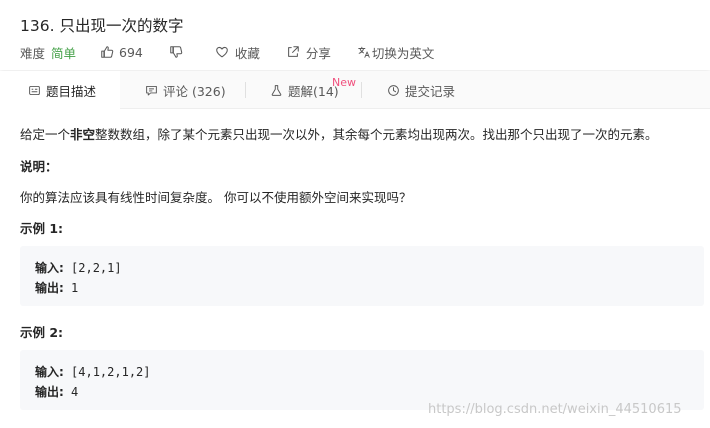 This screenshot has height=428, width=710. What do you see at coordinates (362, 380) in the screenshot?
I see `example-2-code: 输入: [4,1,2,1,2] 输出: 4` at bounding box center [362, 380].